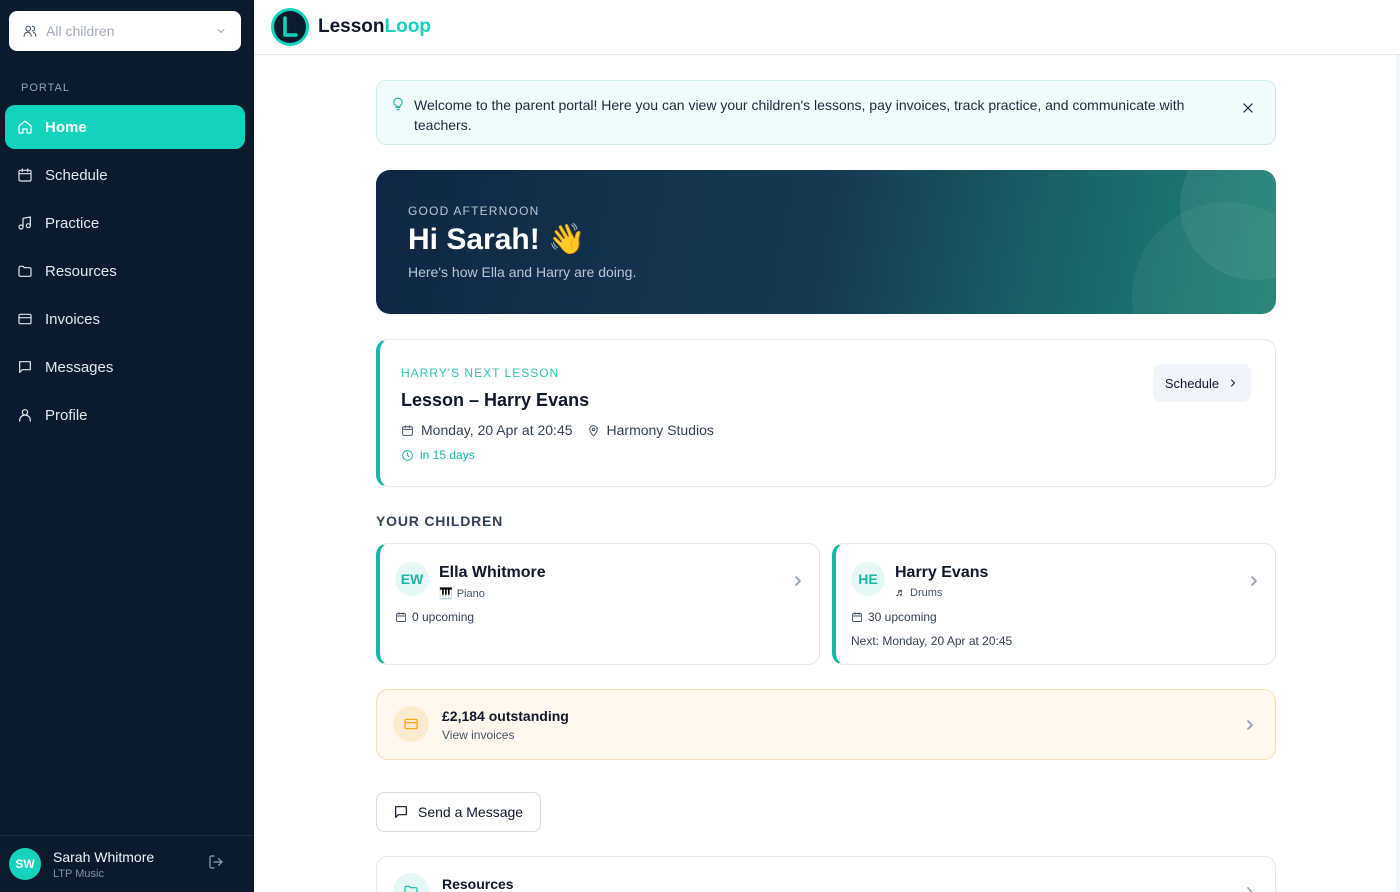  Describe the element at coordinates (902, 617) in the screenshot. I see `upcoming-count: 30 upcoming` at that location.